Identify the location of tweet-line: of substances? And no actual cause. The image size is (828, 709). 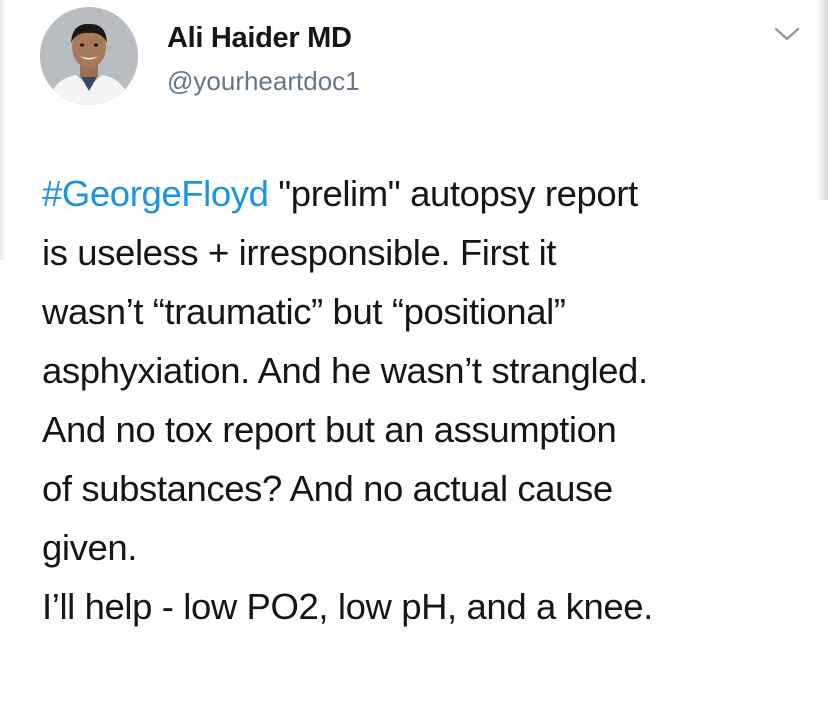
(327, 488).